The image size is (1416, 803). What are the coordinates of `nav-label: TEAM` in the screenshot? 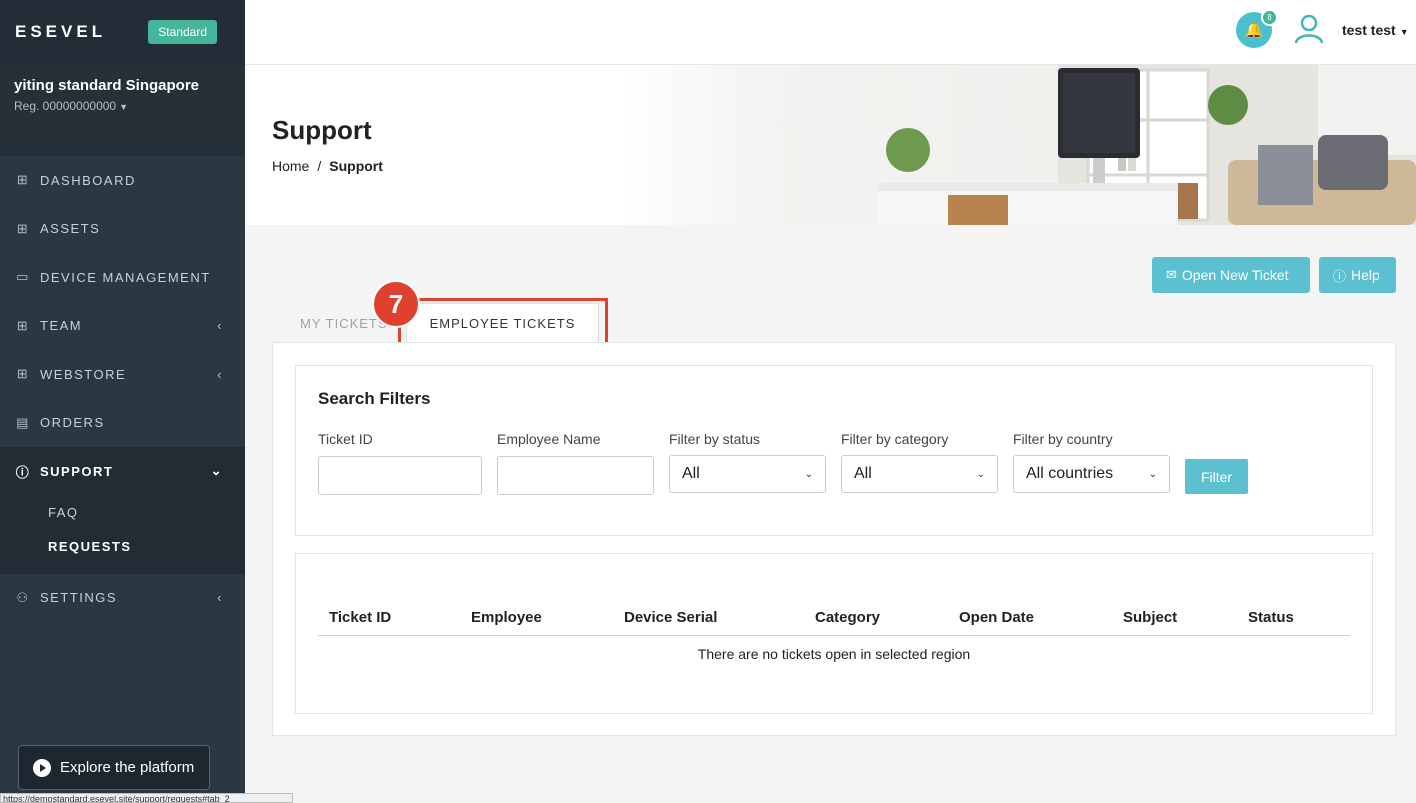 It's located at (61, 326).